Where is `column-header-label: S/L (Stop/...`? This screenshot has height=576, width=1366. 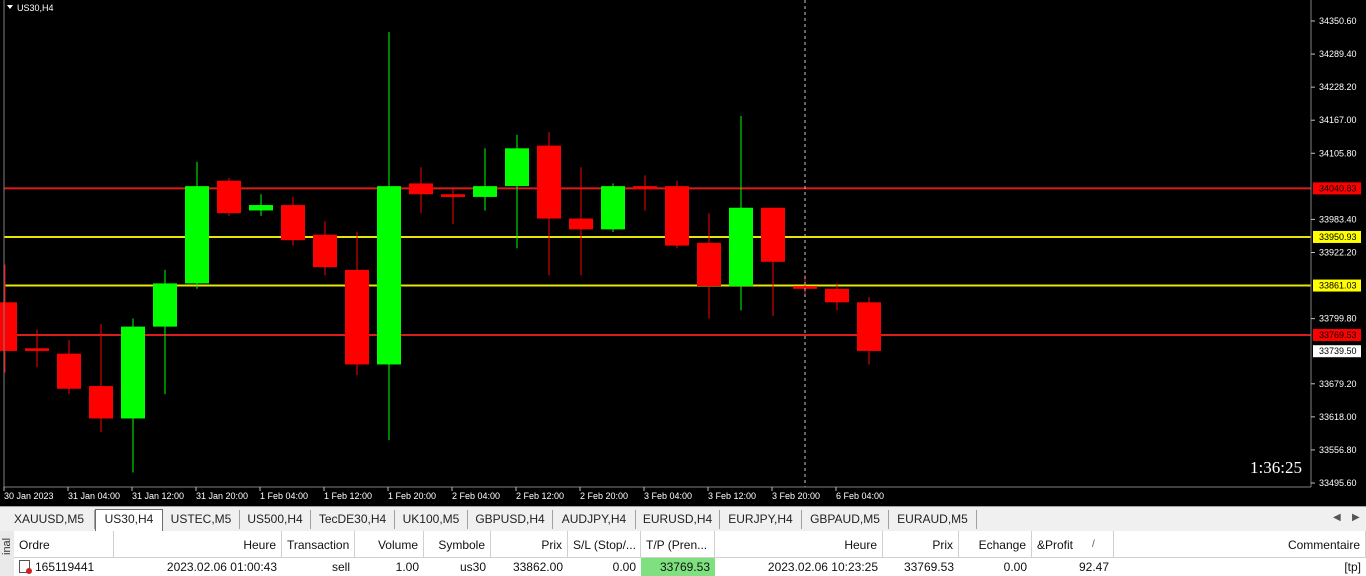
column-header-label: S/L (Stop/... is located at coordinates (604, 545).